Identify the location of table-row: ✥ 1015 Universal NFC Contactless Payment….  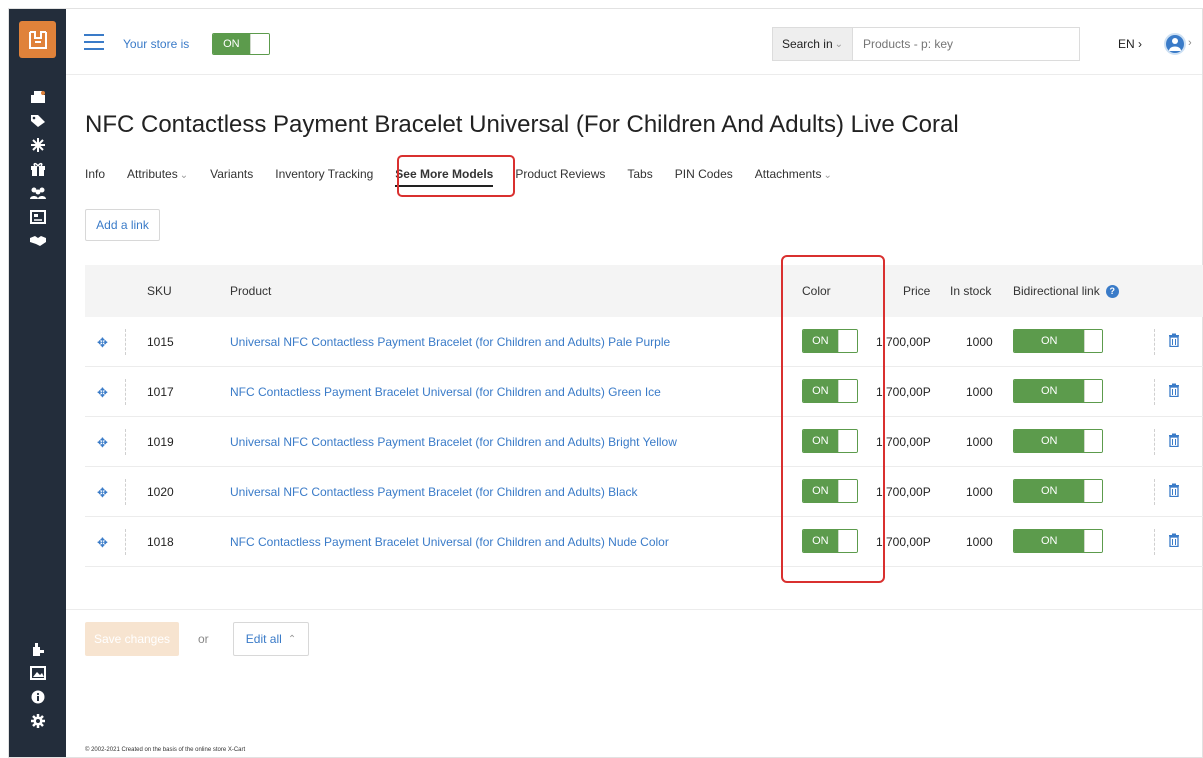
(644, 342).